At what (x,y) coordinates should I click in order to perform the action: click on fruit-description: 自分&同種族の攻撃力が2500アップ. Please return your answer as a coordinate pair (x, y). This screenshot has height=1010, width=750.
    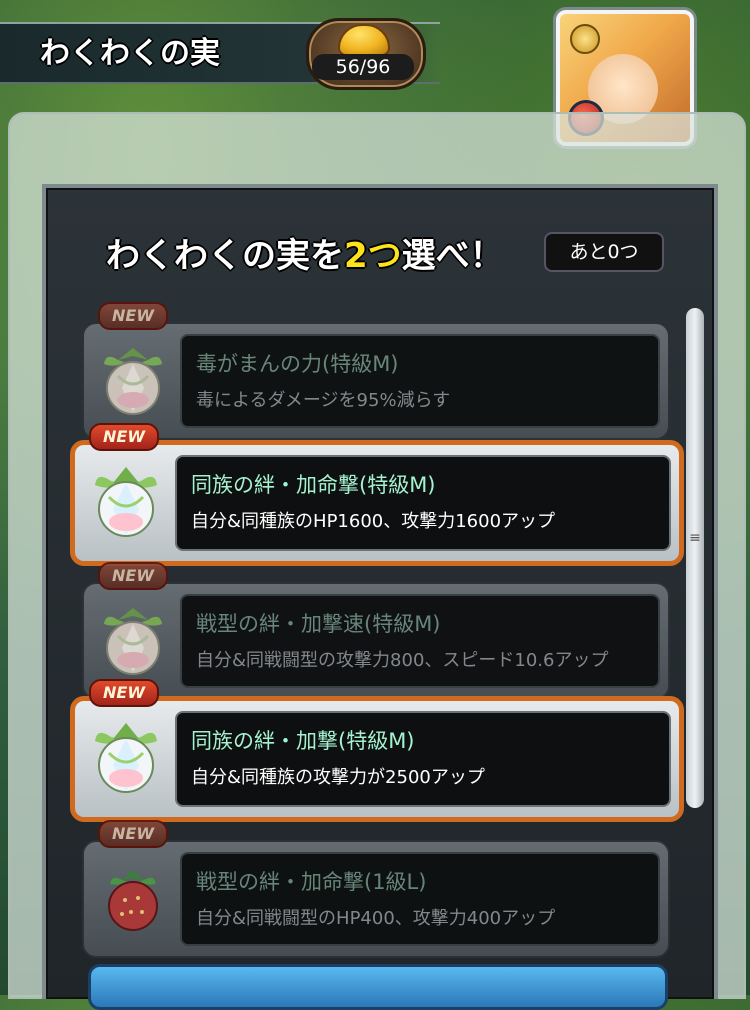
    Looking at the image, I should click on (338, 777).